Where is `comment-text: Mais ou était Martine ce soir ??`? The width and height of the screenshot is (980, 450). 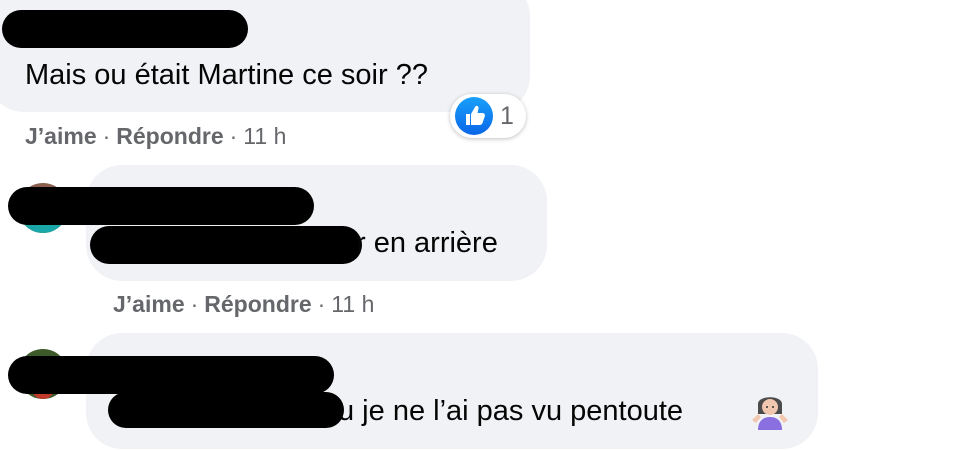 comment-text: Mais ou était Martine ce soir ?? is located at coordinates (226, 75).